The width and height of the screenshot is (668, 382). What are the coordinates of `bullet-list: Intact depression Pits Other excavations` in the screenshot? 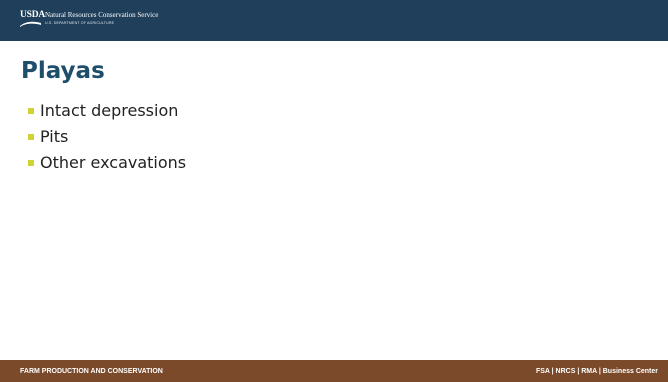 It's located at (107, 137).